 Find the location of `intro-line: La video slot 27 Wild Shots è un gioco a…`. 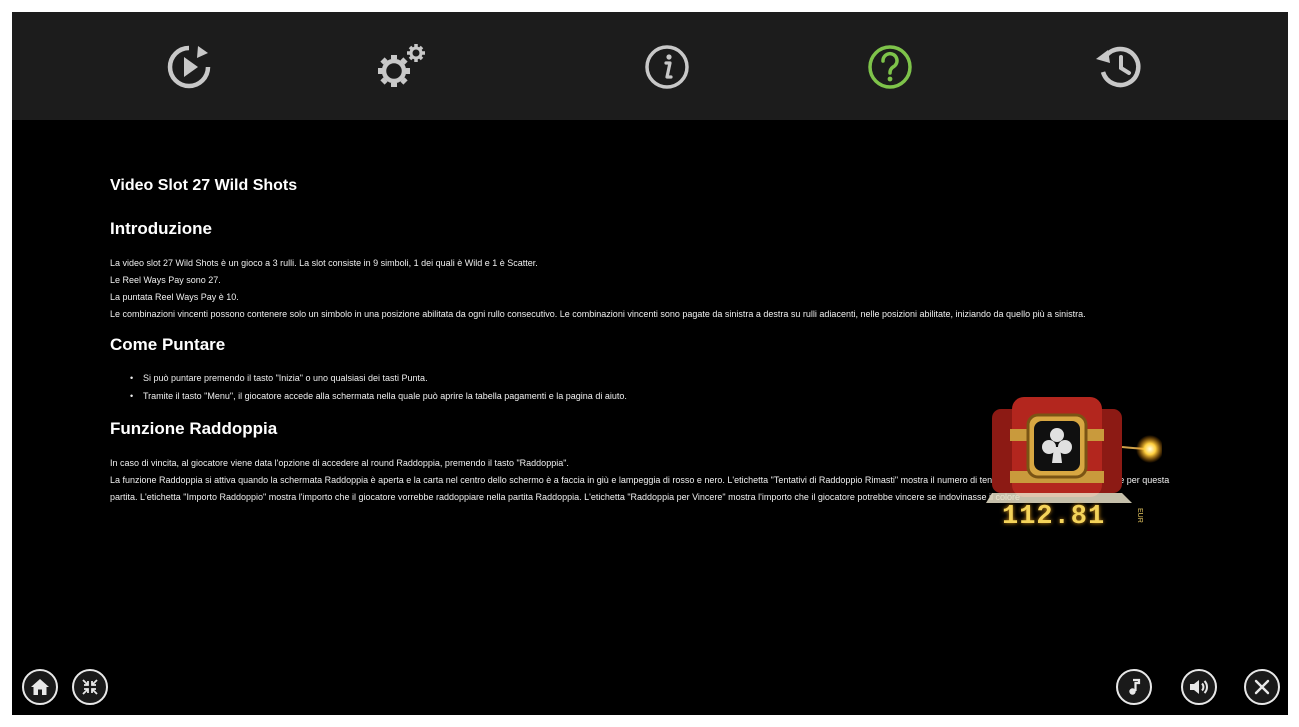

intro-line: La video slot 27 Wild Shots è un gioco a… is located at coordinates (324, 263).